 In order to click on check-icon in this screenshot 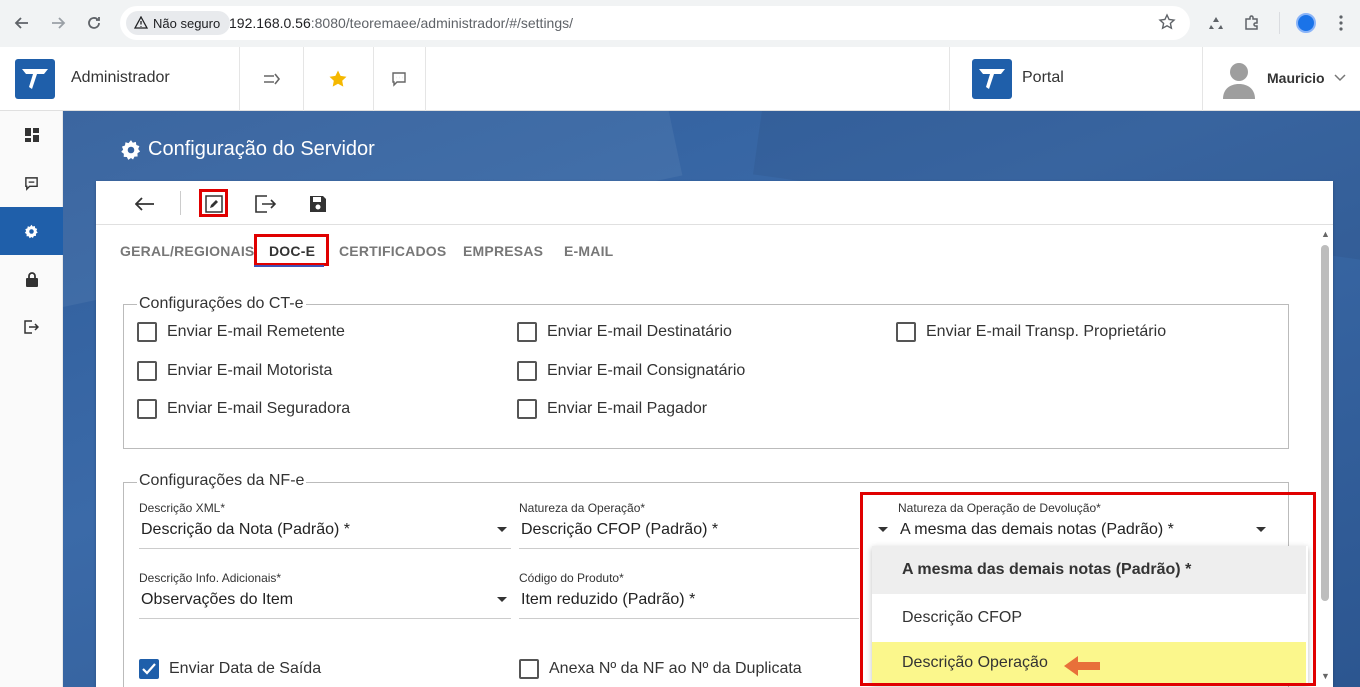, I will do `click(149, 669)`.